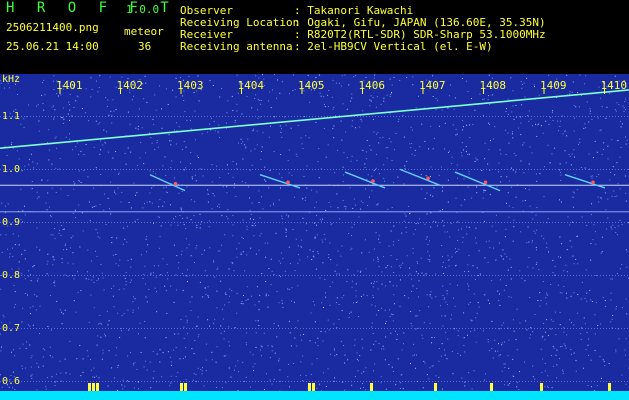  I want to click on app-version: 1.0.0, so click(143, 9).